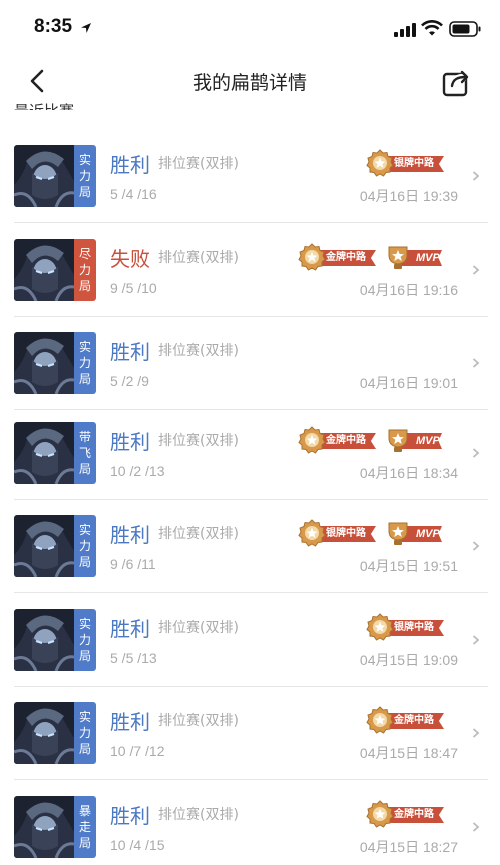  Describe the element at coordinates (372, 258) in the screenshot. I see `badge-group: 金牌中路 MVP` at that location.